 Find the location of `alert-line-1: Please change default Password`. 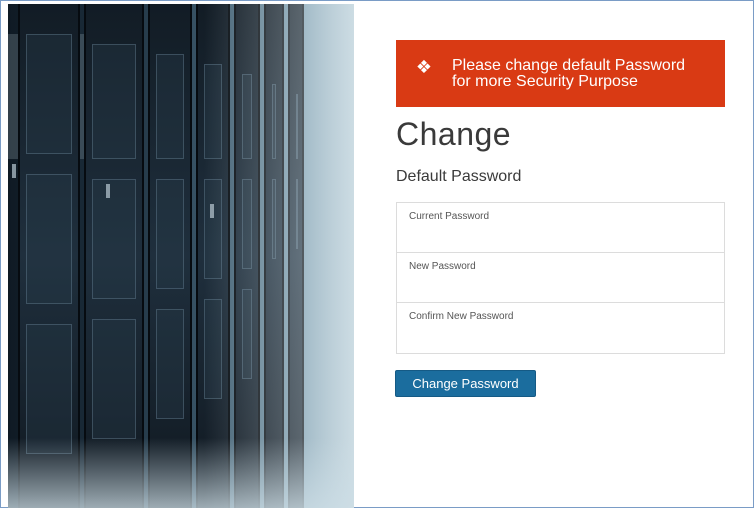

alert-line-1: Please change default Password is located at coordinates (569, 65).